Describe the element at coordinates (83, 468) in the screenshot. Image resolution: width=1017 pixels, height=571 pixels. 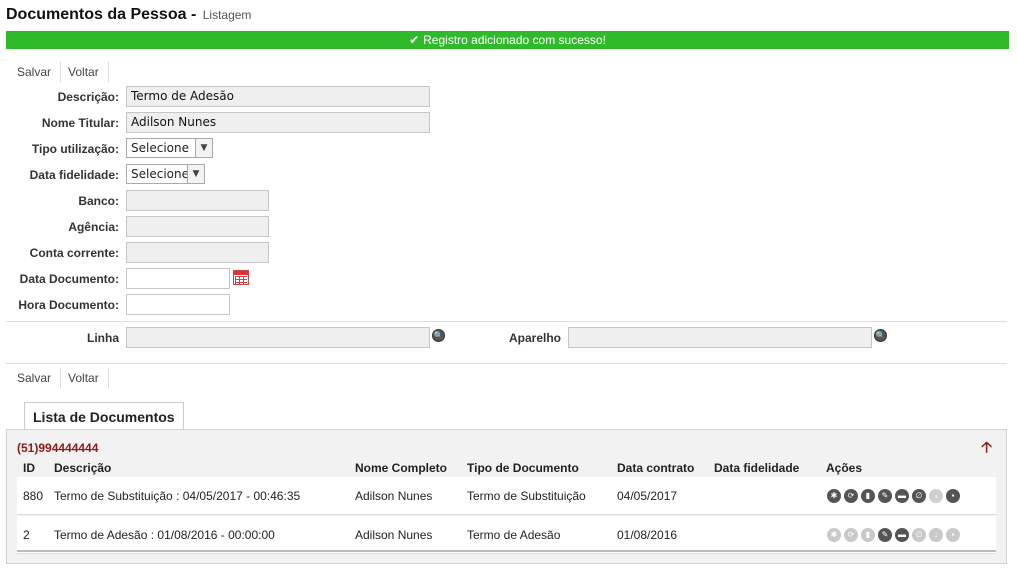
I see `column-header-descricao: Descrição` at that location.